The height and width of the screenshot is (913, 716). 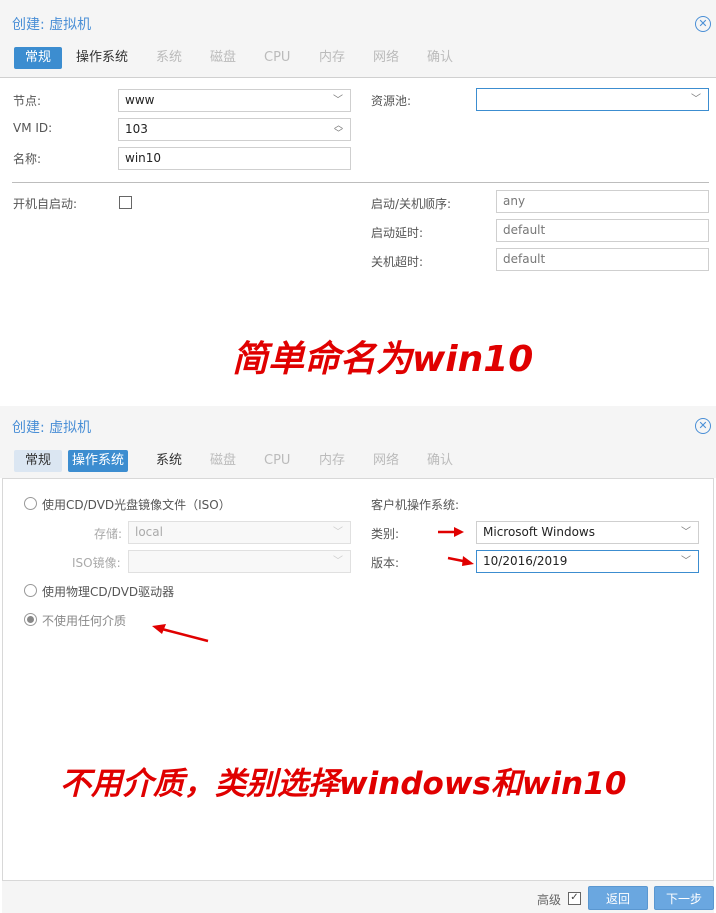 I want to click on iso-radio, so click(x=30, y=503).